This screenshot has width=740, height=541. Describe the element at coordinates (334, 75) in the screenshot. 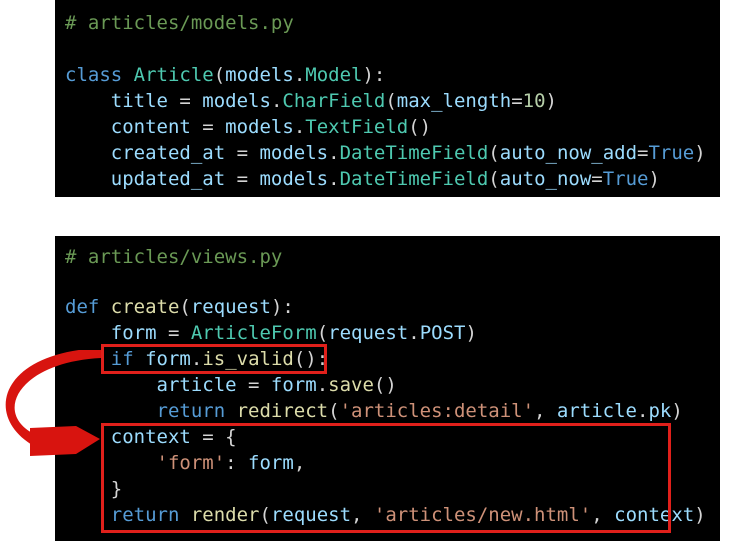

I see `code-token: Model` at that location.